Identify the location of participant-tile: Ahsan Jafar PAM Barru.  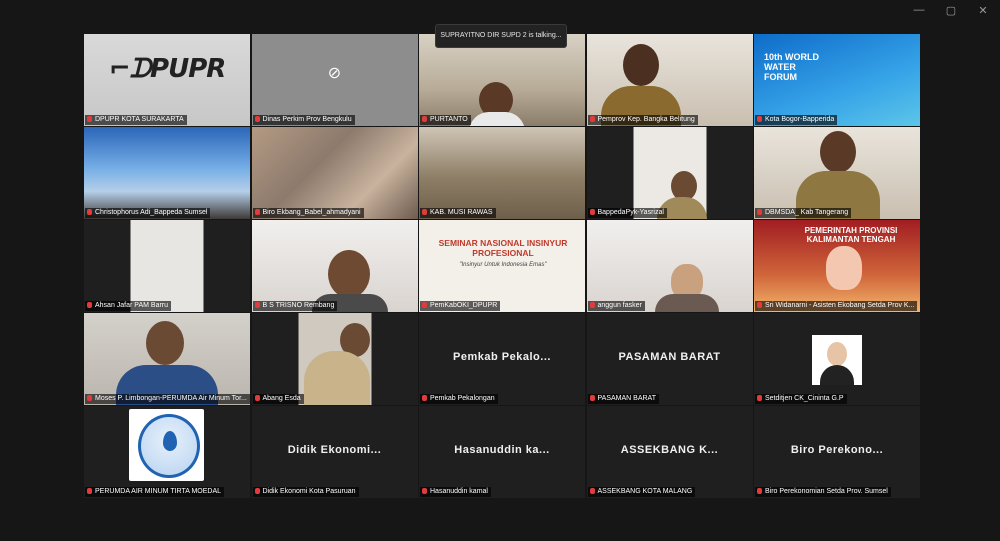
(167, 266).